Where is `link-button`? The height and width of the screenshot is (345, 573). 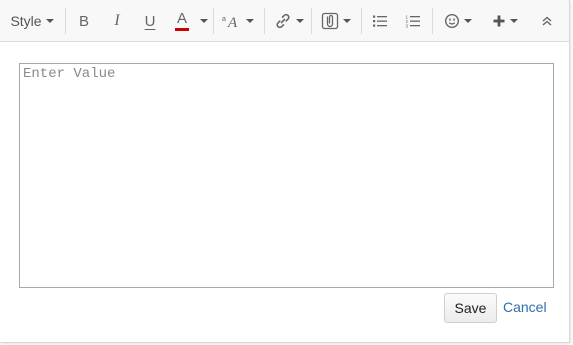 link-button is located at coordinates (289, 21).